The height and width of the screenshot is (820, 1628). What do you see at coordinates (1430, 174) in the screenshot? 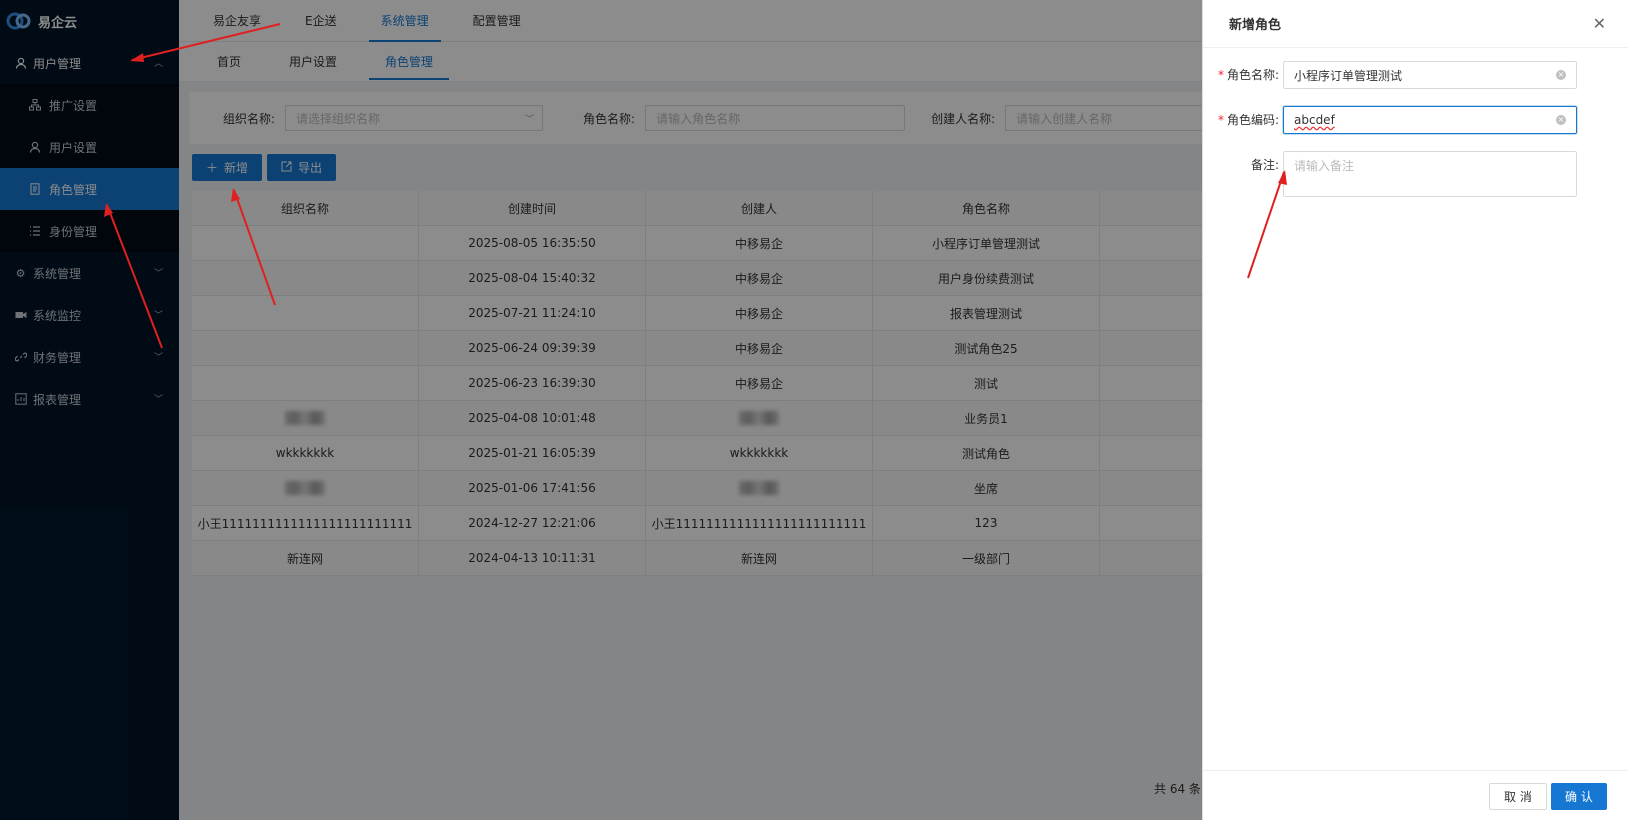
I see `remark-textarea: 请输入备注` at bounding box center [1430, 174].